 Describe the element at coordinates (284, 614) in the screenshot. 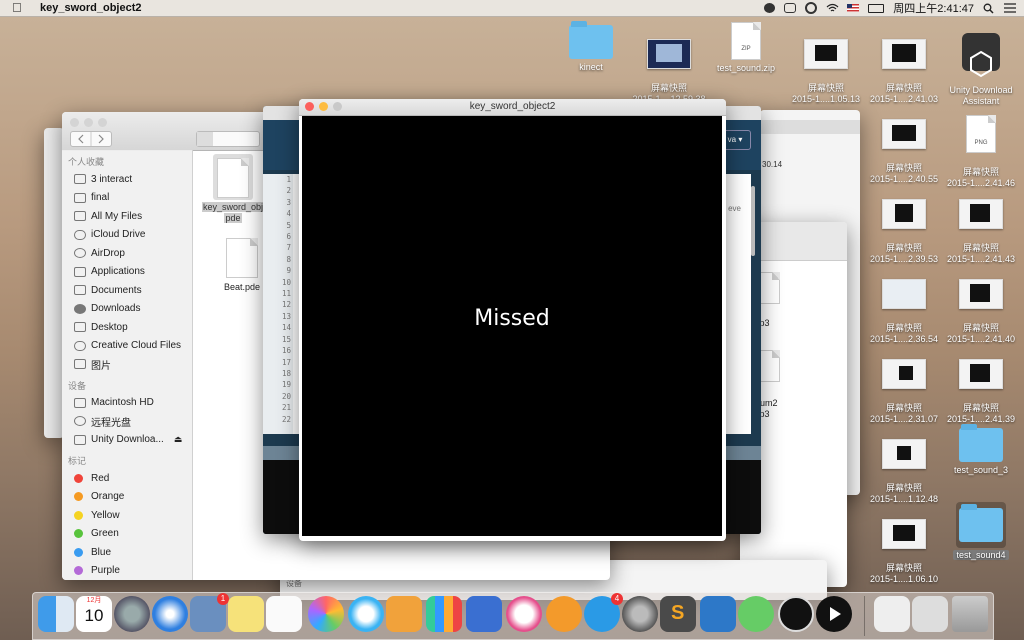

I see `dock-reminders-icon` at that location.